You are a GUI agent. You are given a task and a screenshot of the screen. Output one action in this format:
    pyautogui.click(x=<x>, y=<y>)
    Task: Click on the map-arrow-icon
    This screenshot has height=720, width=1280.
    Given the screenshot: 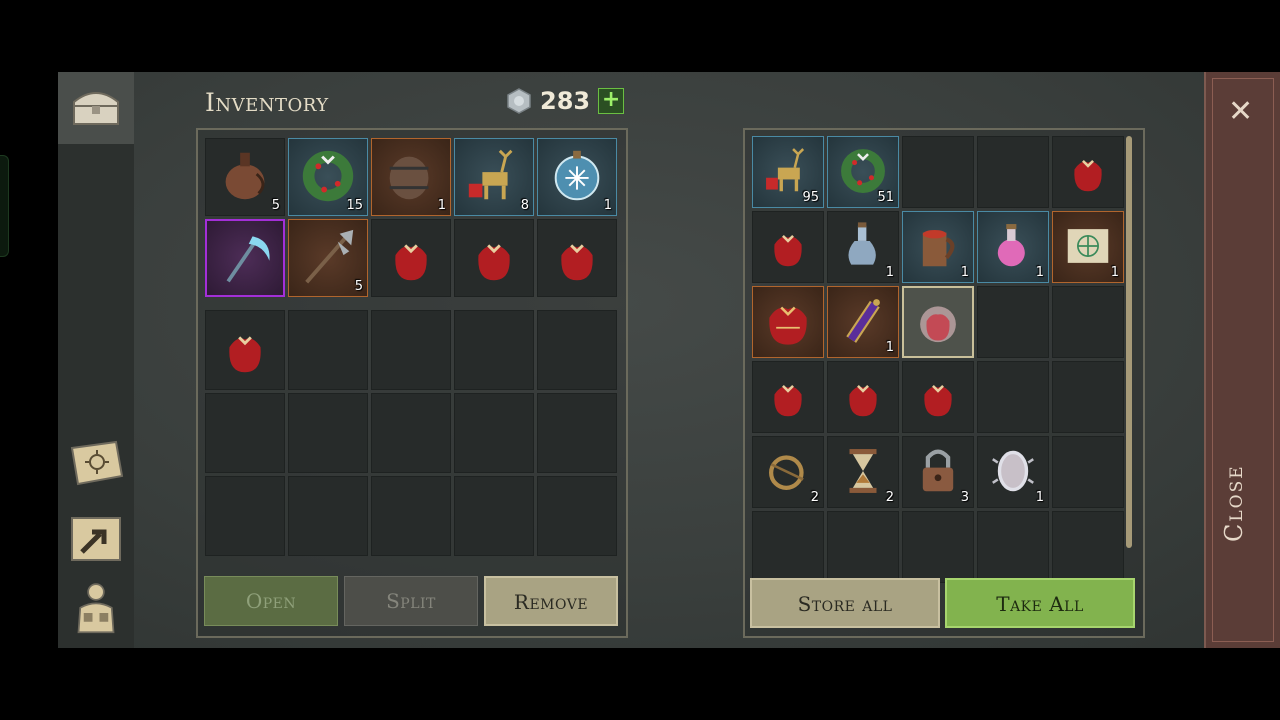 What is the action you would take?
    pyautogui.click(x=96, y=538)
    